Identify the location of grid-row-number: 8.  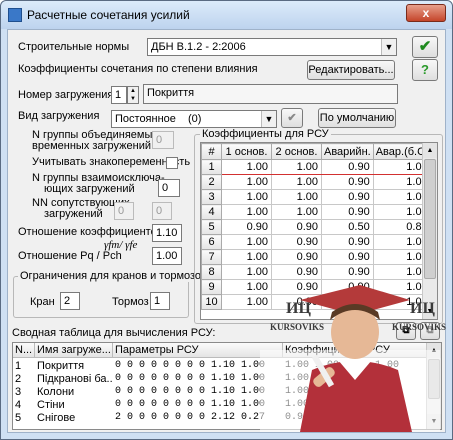
(211, 272).